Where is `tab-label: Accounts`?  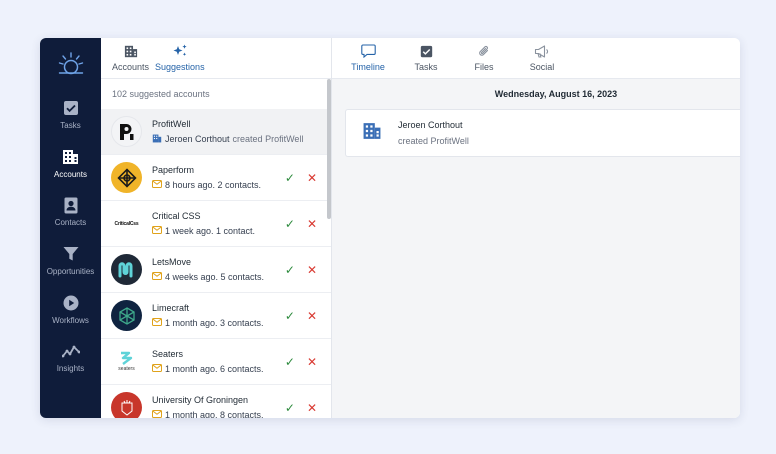
tab-label: Accounts is located at coordinates (131, 67).